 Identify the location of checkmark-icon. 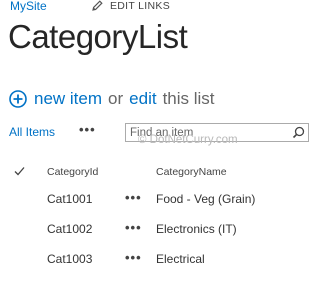
(19, 171).